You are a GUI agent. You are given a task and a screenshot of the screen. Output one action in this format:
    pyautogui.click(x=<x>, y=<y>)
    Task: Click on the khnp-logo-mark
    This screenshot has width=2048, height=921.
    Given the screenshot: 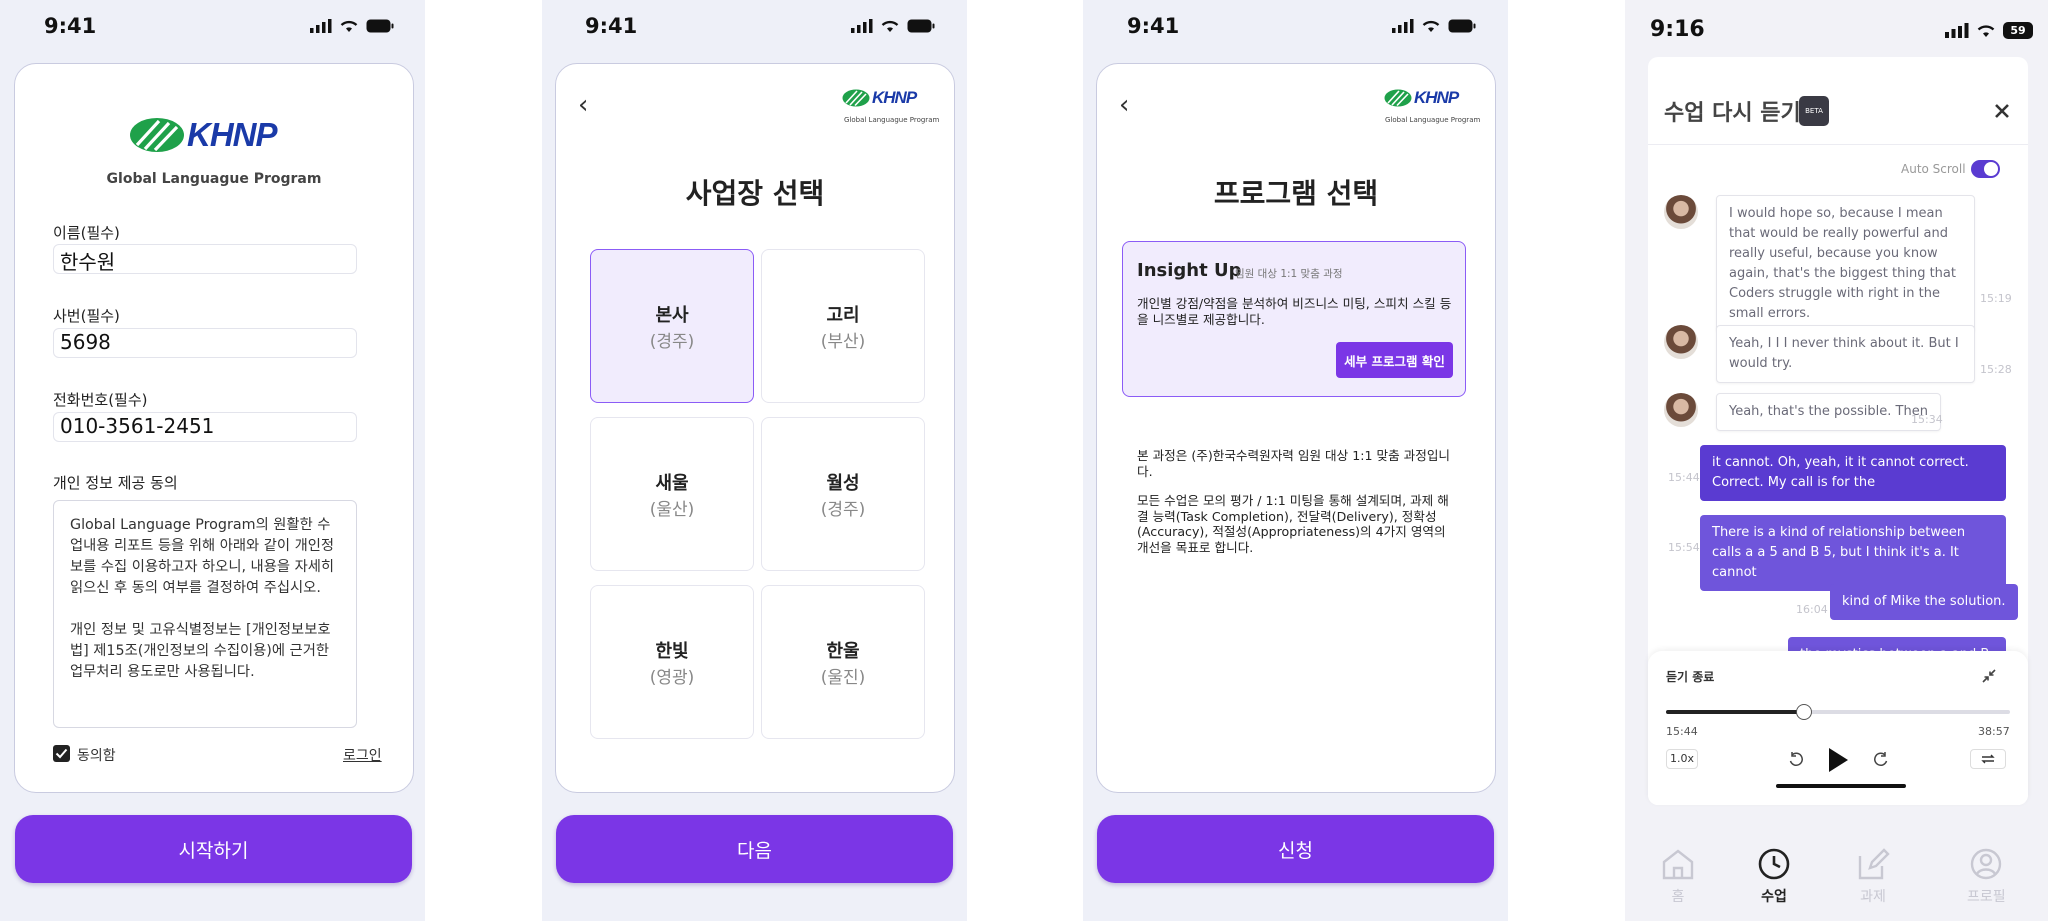 What is the action you would take?
    pyautogui.click(x=1398, y=98)
    